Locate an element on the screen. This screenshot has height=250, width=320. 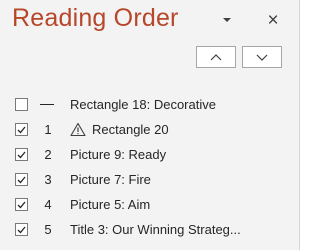
item-label: Picture 5: Aim is located at coordinates (110, 204).